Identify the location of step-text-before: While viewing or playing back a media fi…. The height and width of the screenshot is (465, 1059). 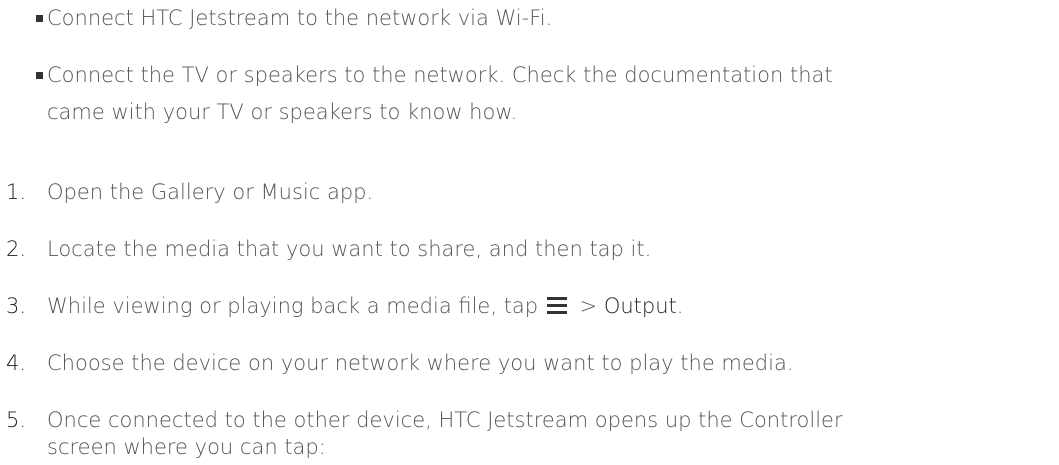
(293, 306).